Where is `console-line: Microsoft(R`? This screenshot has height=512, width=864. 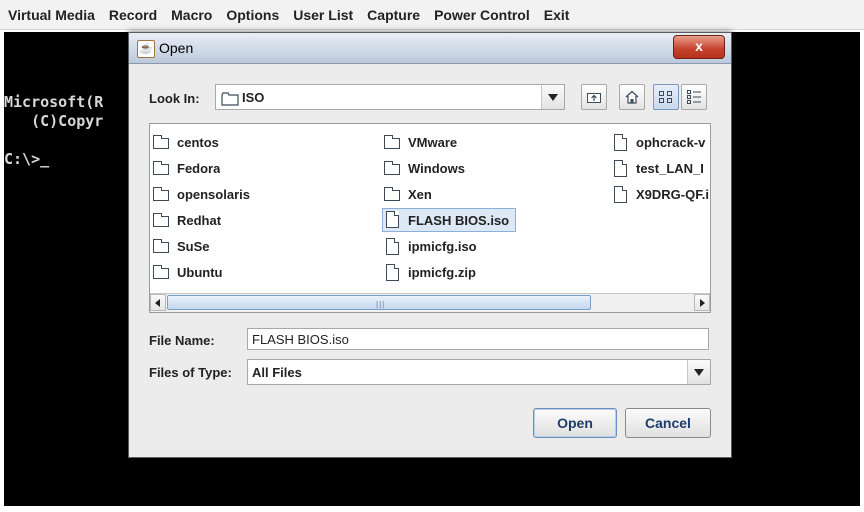
console-line: Microsoft(R is located at coordinates (54, 102).